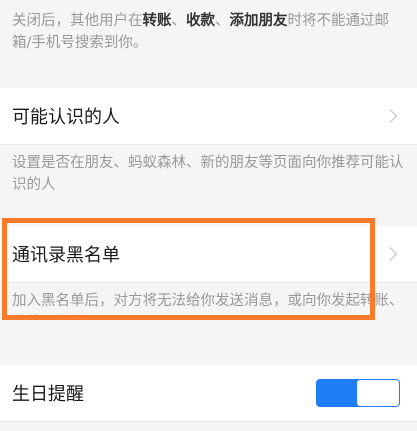  Describe the element at coordinates (208, 393) in the screenshot. I see `birthday-reminder-row: 生日提醒` at that location.